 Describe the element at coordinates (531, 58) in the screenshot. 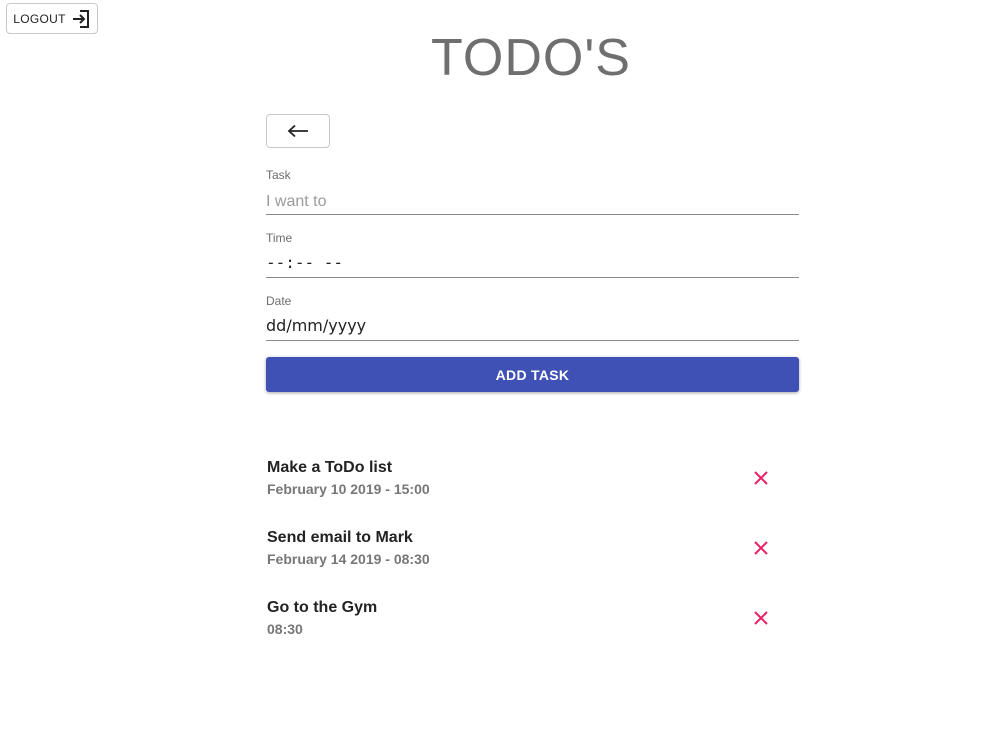

I see `page-title: TODO'S` at that location.